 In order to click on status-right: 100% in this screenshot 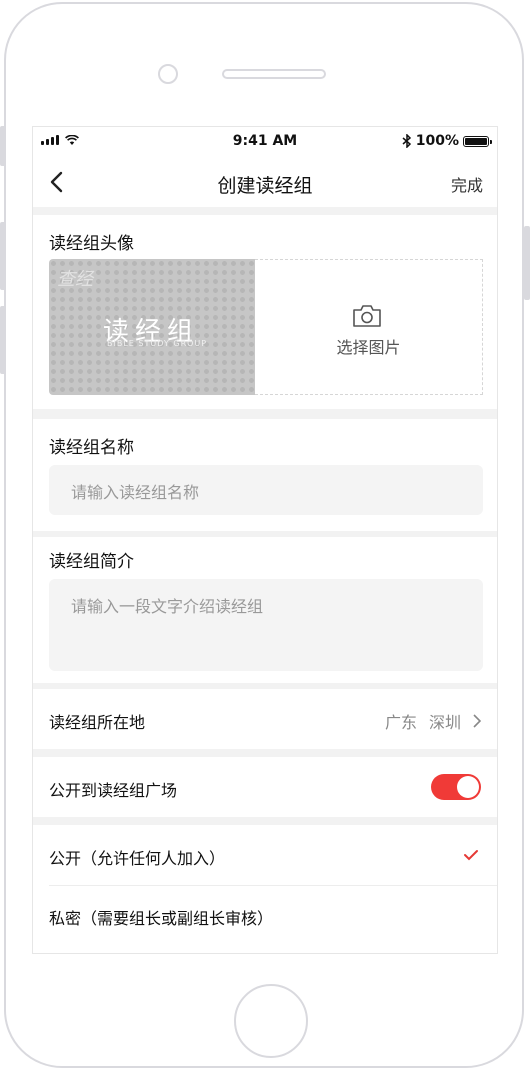, I will do `click(447, 141)`.